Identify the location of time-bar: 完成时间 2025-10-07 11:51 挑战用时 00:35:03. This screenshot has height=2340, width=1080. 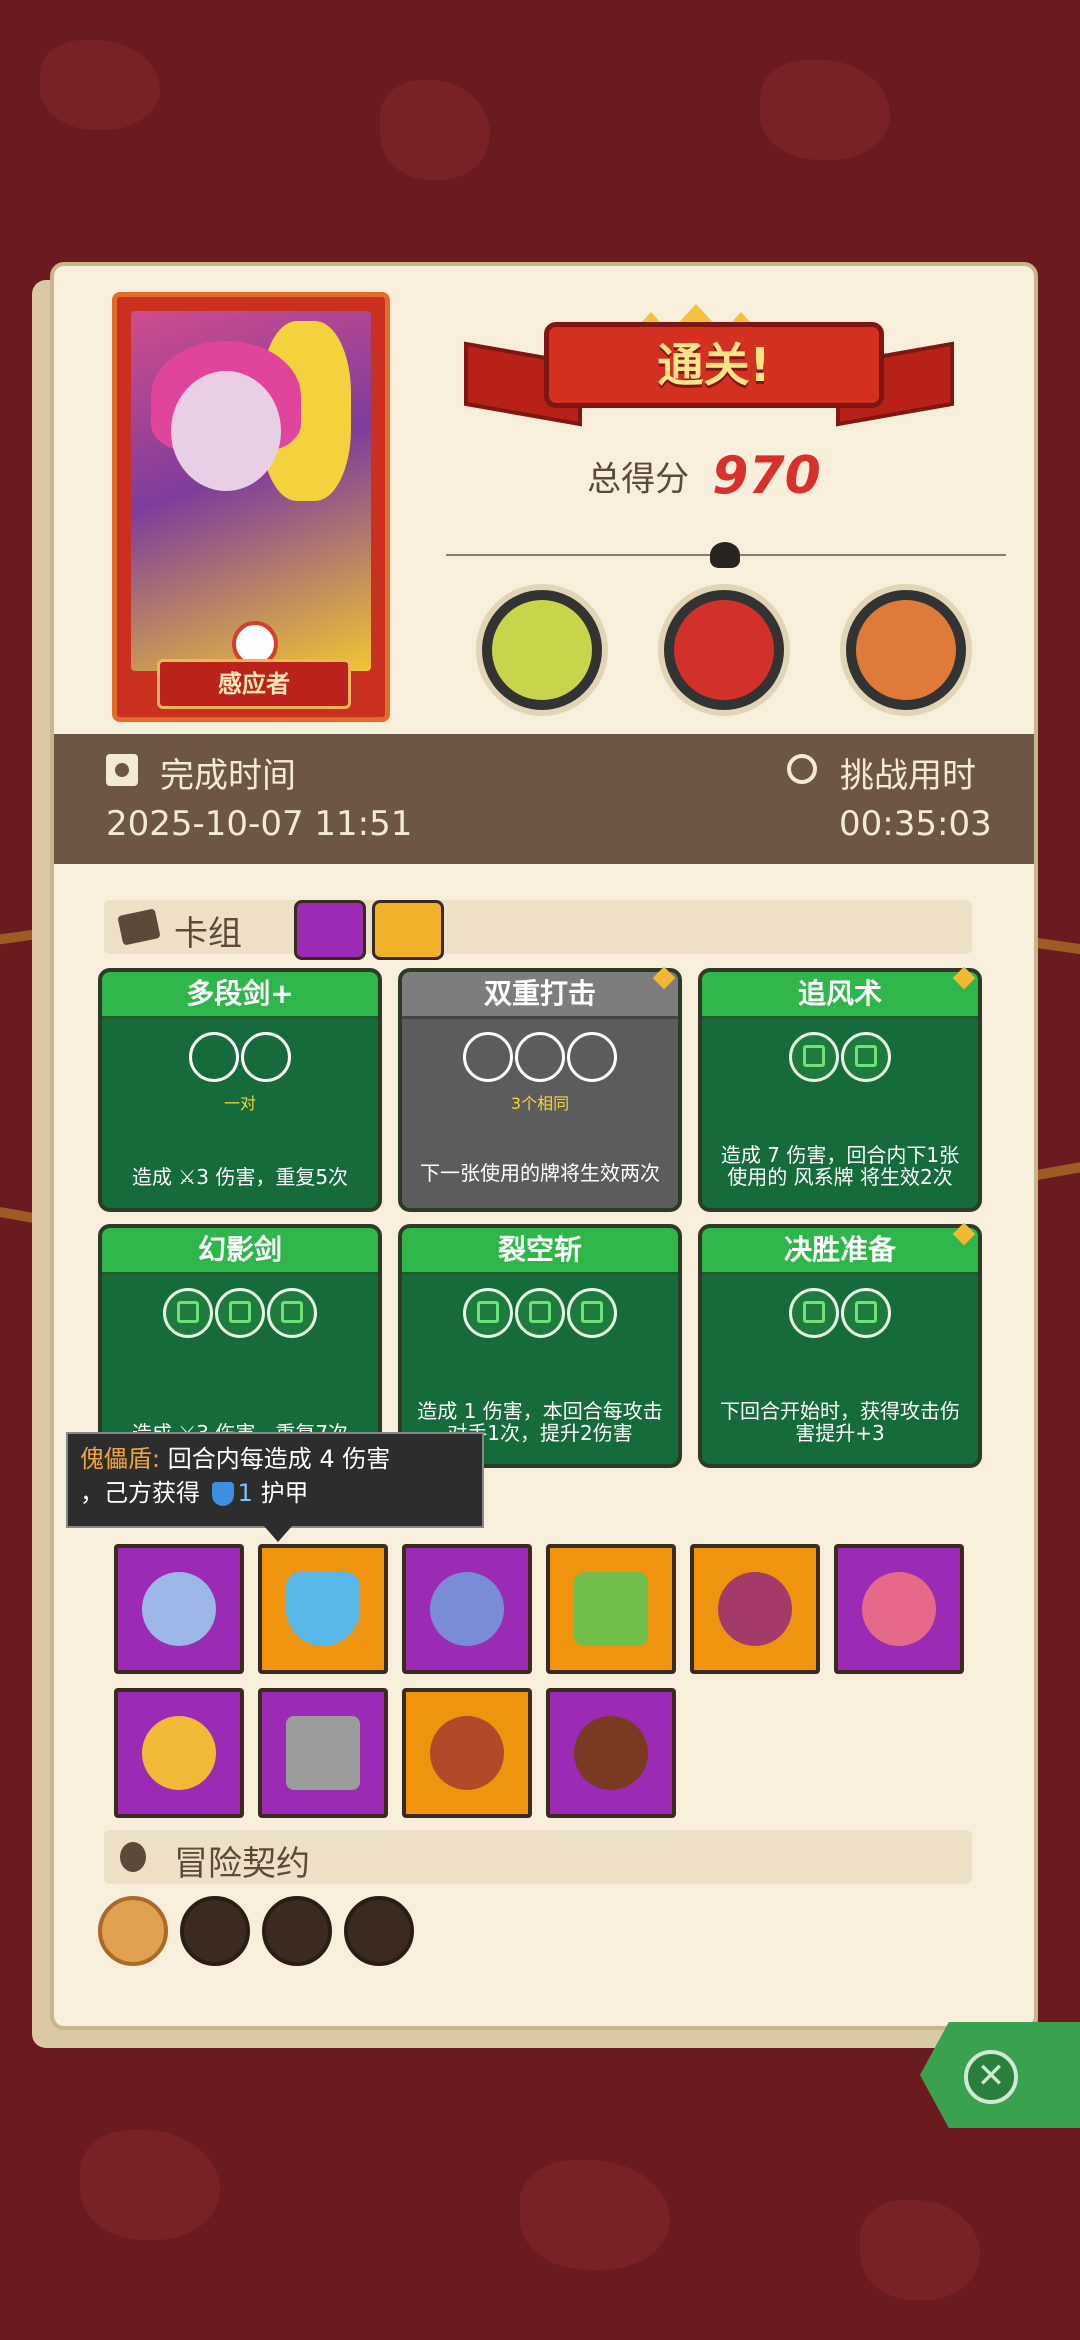
(544, 799).